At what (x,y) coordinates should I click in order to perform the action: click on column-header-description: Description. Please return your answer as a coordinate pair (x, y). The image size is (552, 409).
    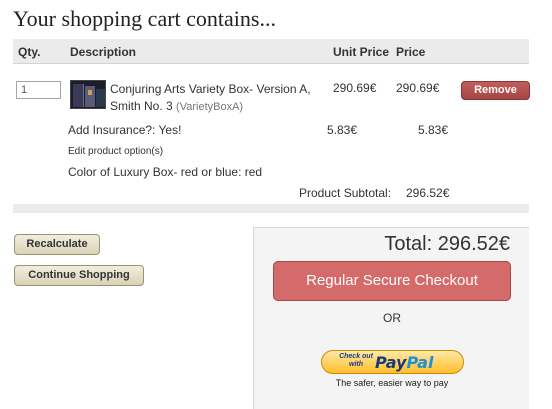
    Looking at the image, I should click on (103, 52).